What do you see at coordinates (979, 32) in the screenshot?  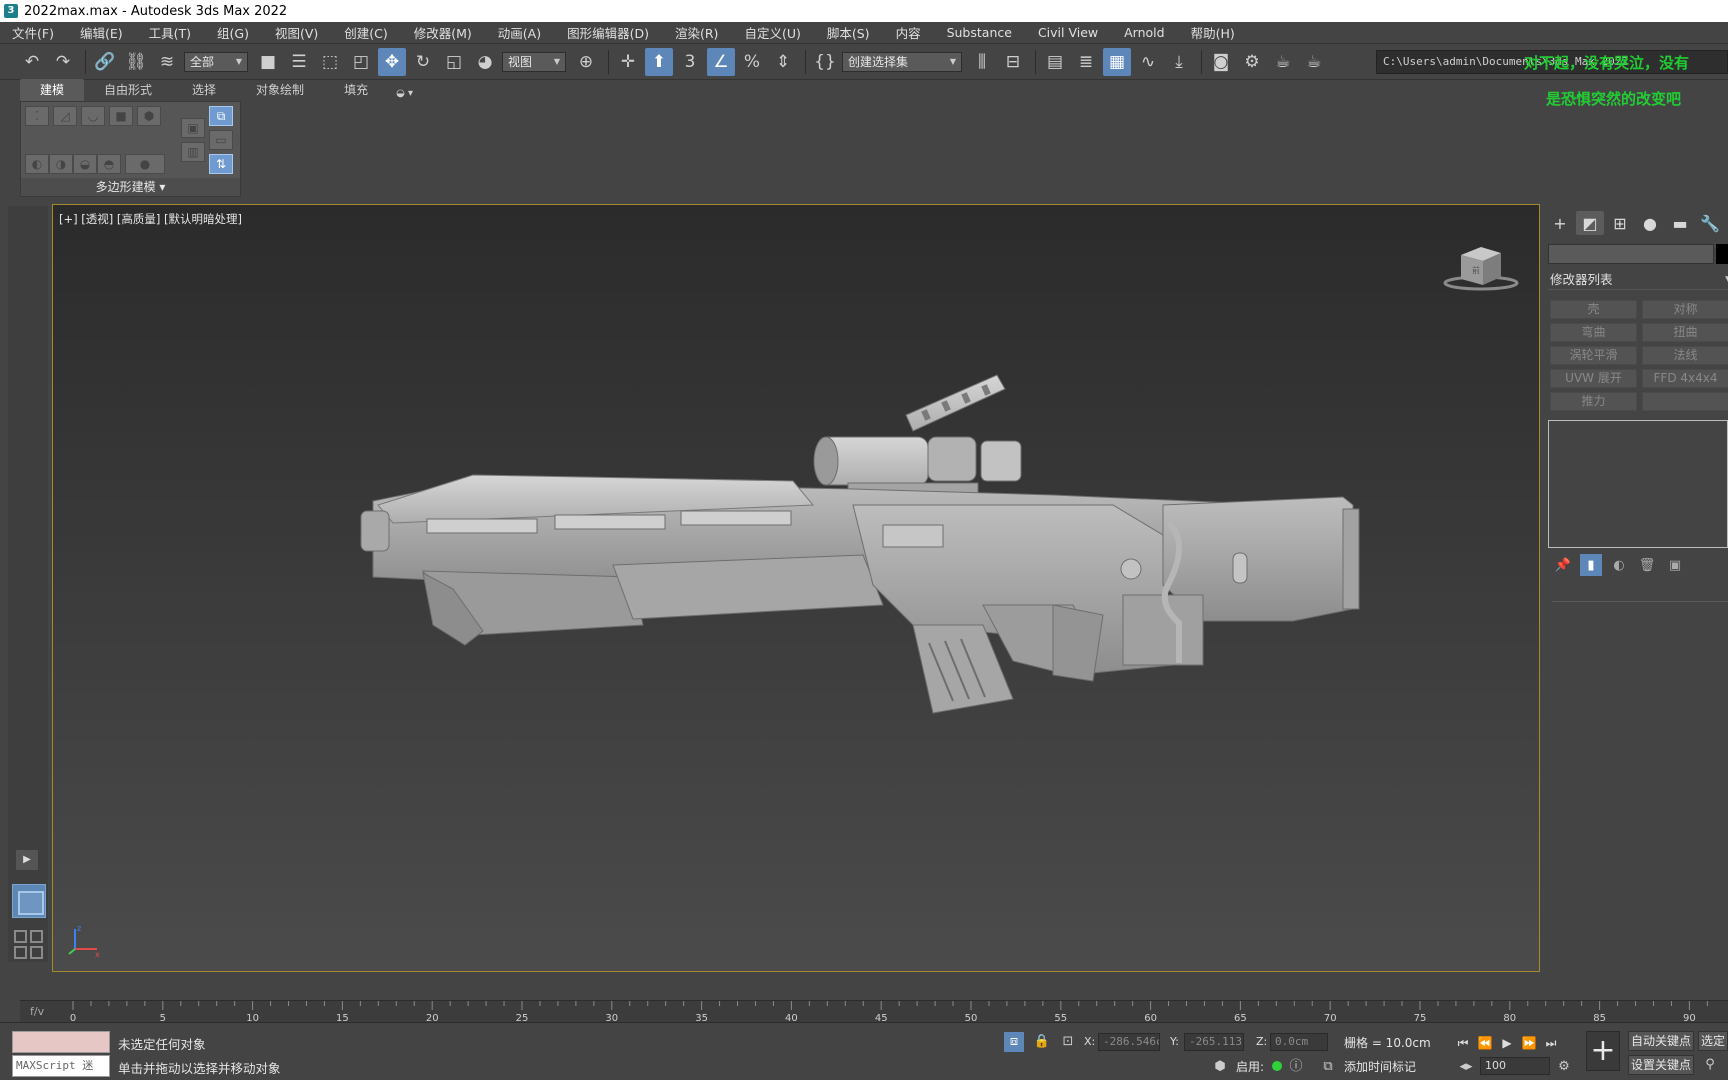 I see `menu-substance: Substance` at bounding box center [979, 32].